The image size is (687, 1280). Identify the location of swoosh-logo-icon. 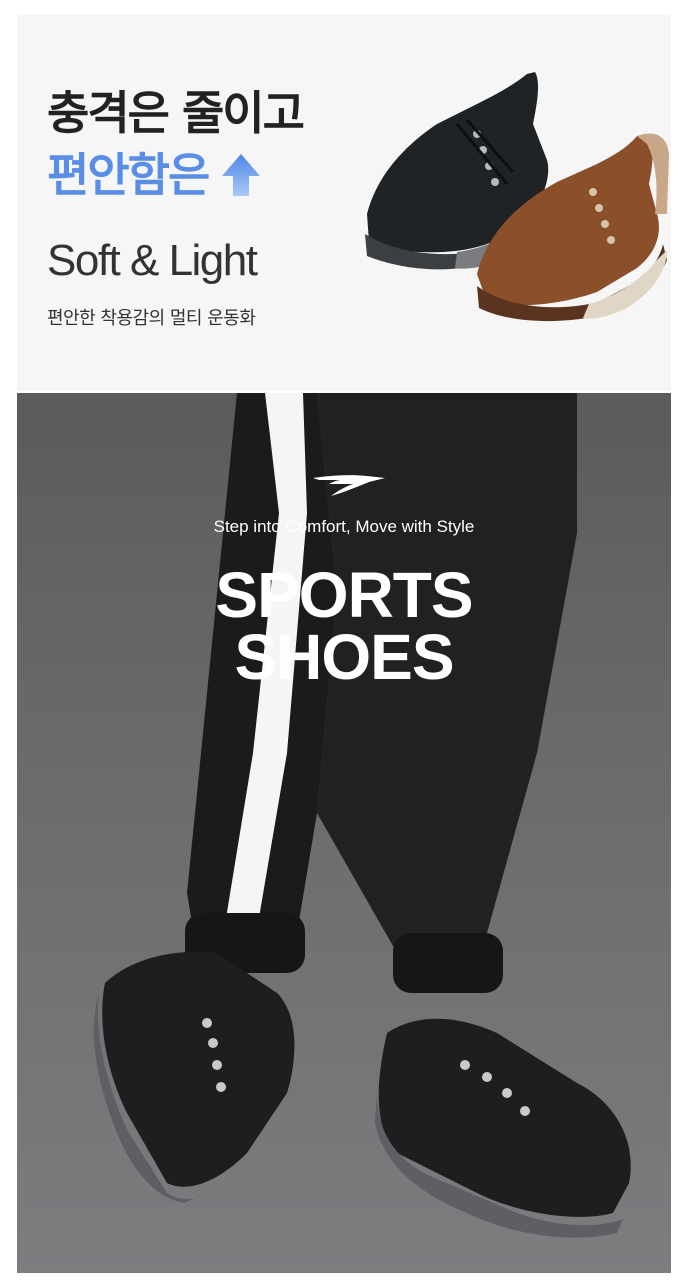
(349, 485).